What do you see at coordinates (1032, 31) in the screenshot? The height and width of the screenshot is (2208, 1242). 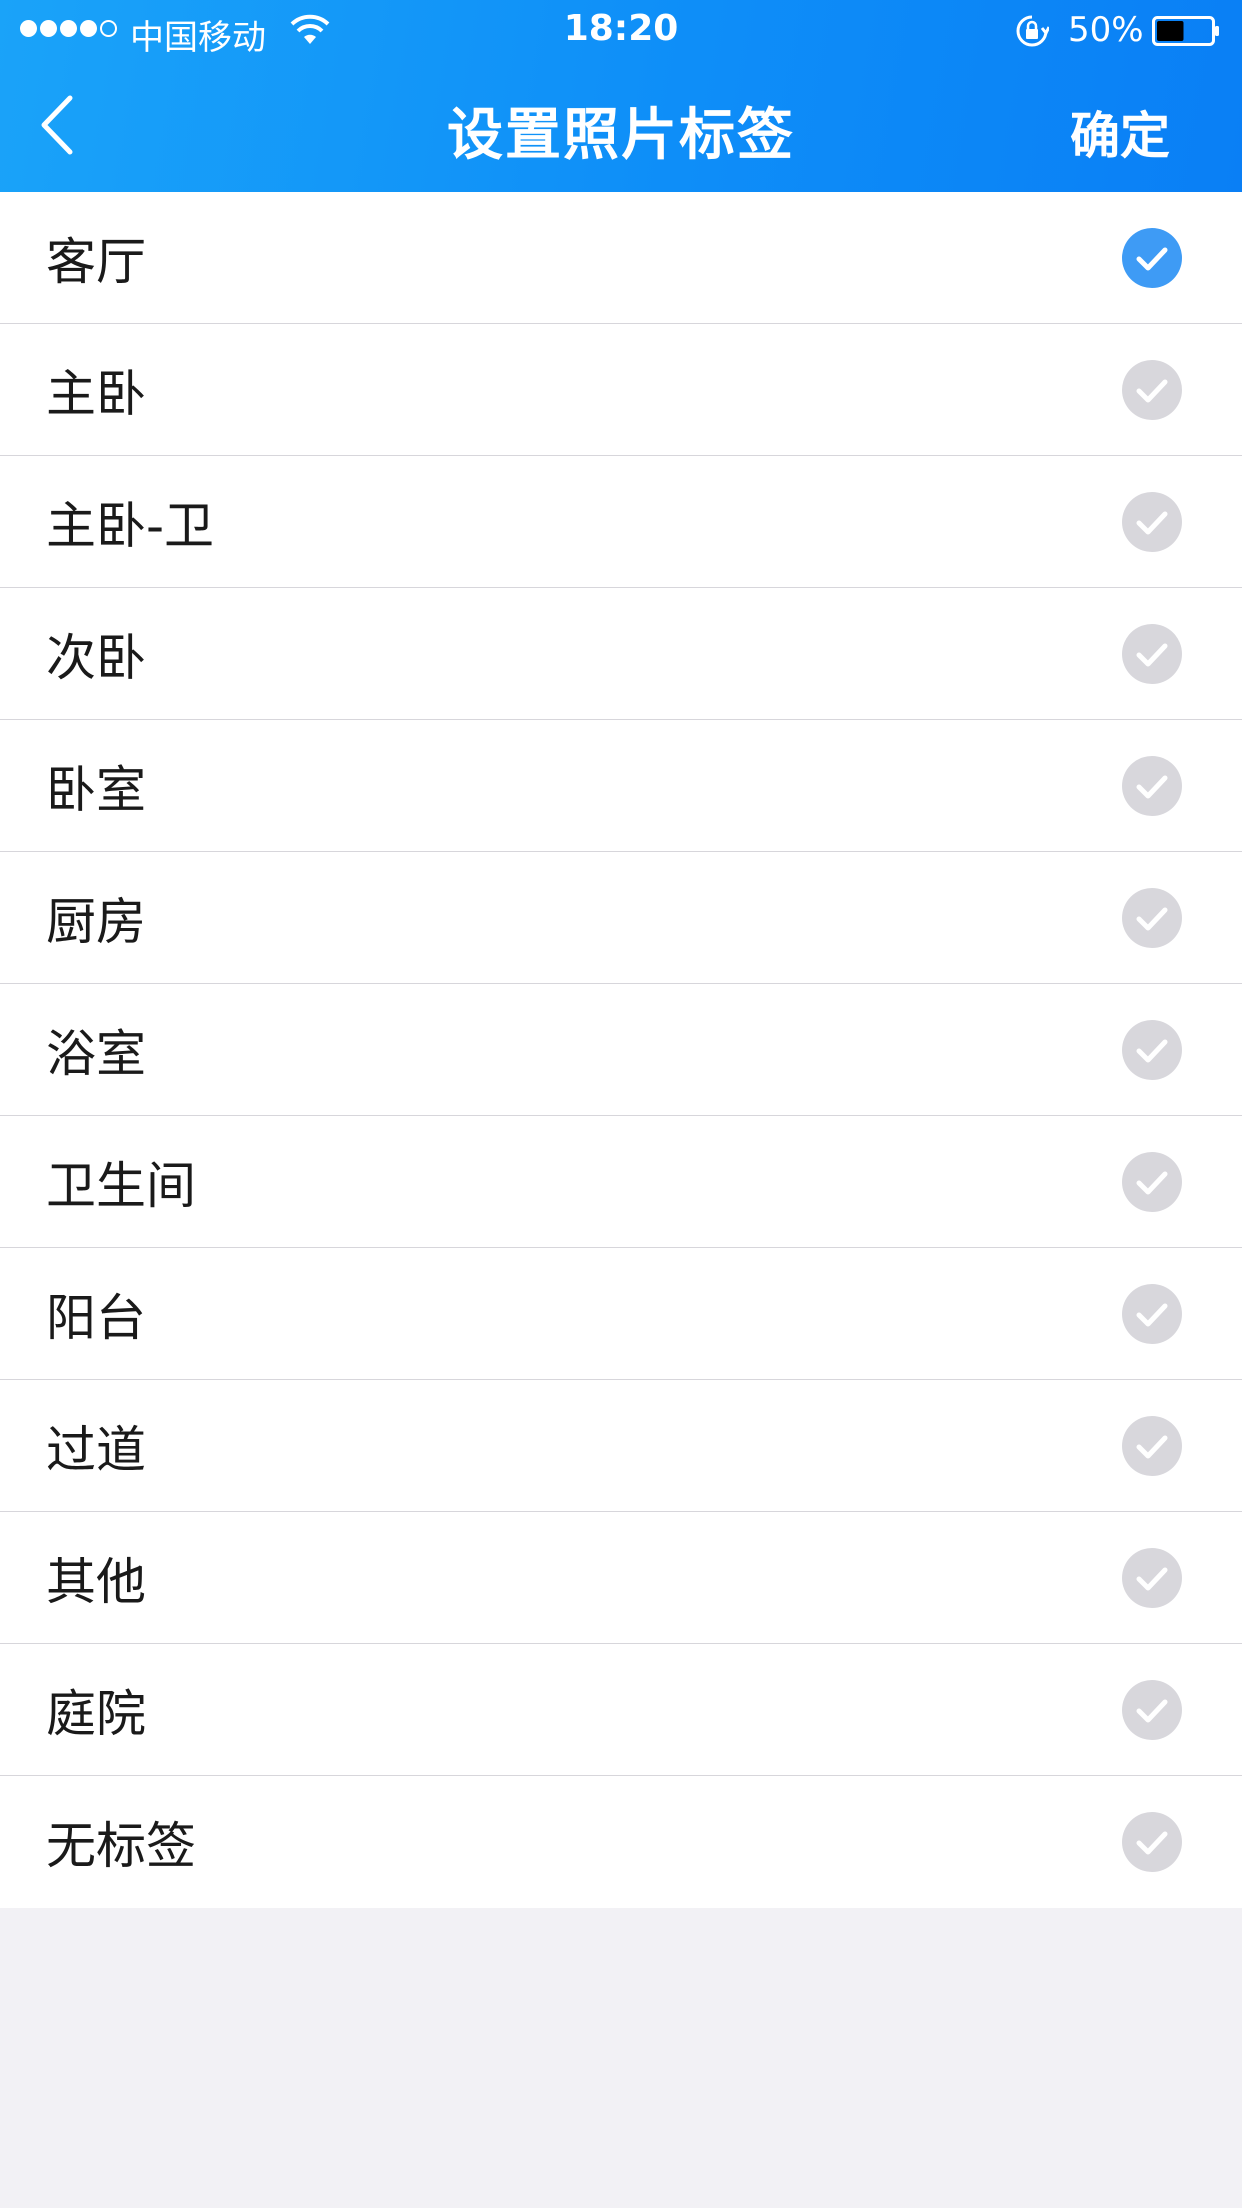 I see `rotation-lock-icon` at bounding box center [1032, 31].